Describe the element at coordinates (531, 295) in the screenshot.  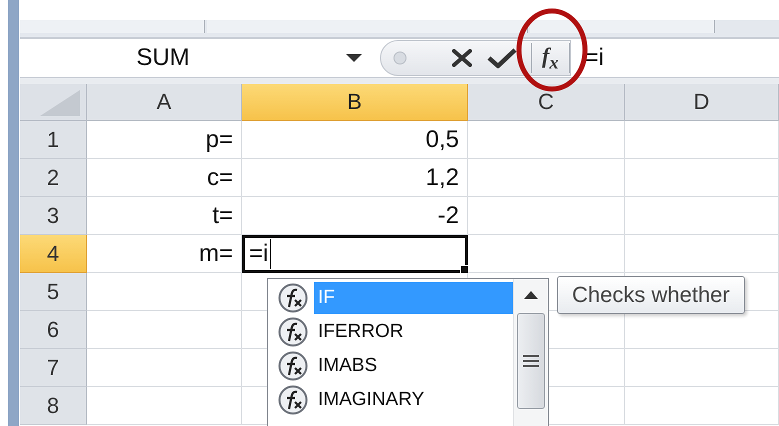
I see `scroll-up-icon` at that location.